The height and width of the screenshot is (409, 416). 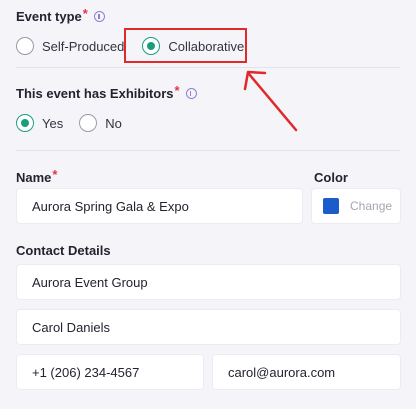 What do you see at coordinates (100, 123) in the screenshot?
I see `radio-no: No` at bounding box center [100, 123].